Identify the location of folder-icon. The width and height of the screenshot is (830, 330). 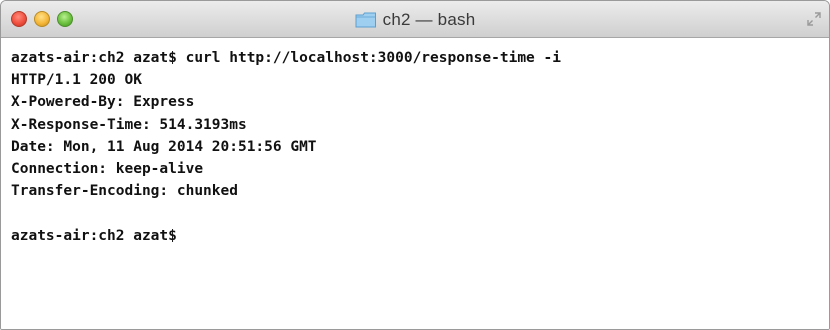
(366, 20).